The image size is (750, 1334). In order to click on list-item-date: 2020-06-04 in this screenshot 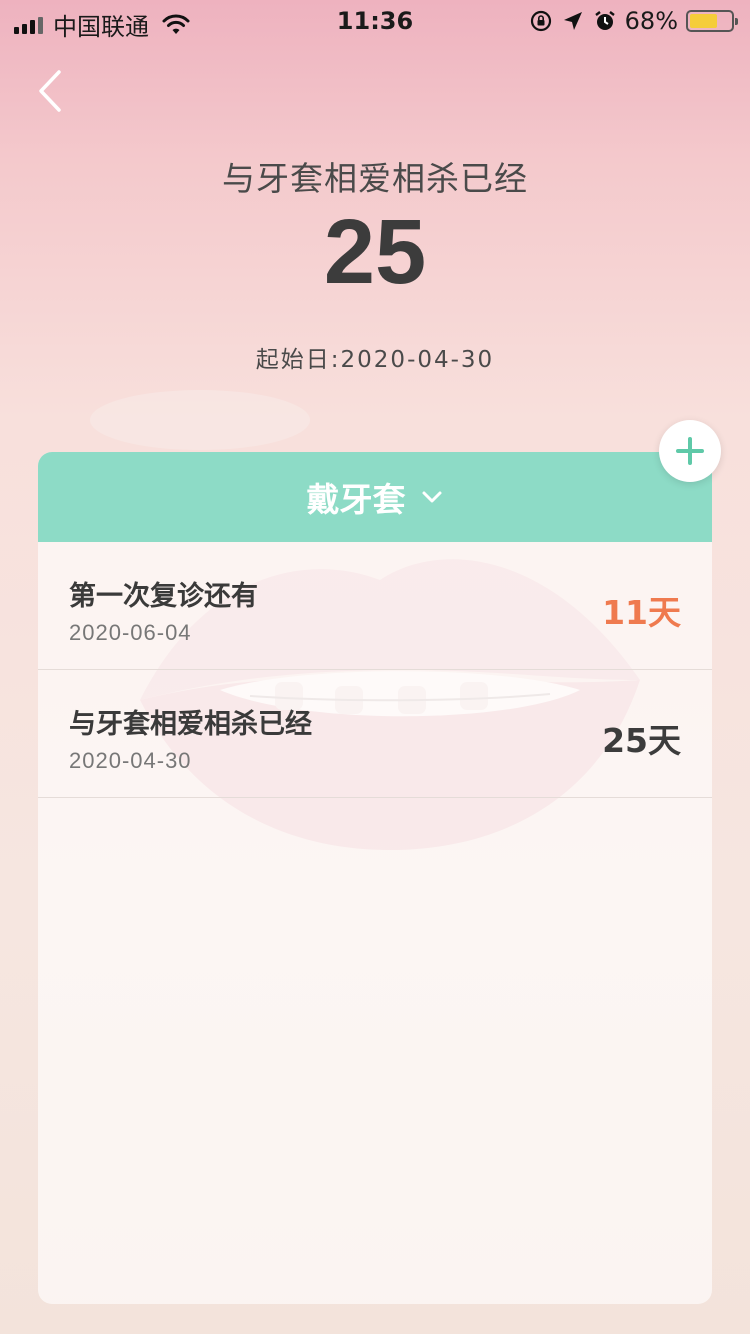, I will do `click(130, 632)`.